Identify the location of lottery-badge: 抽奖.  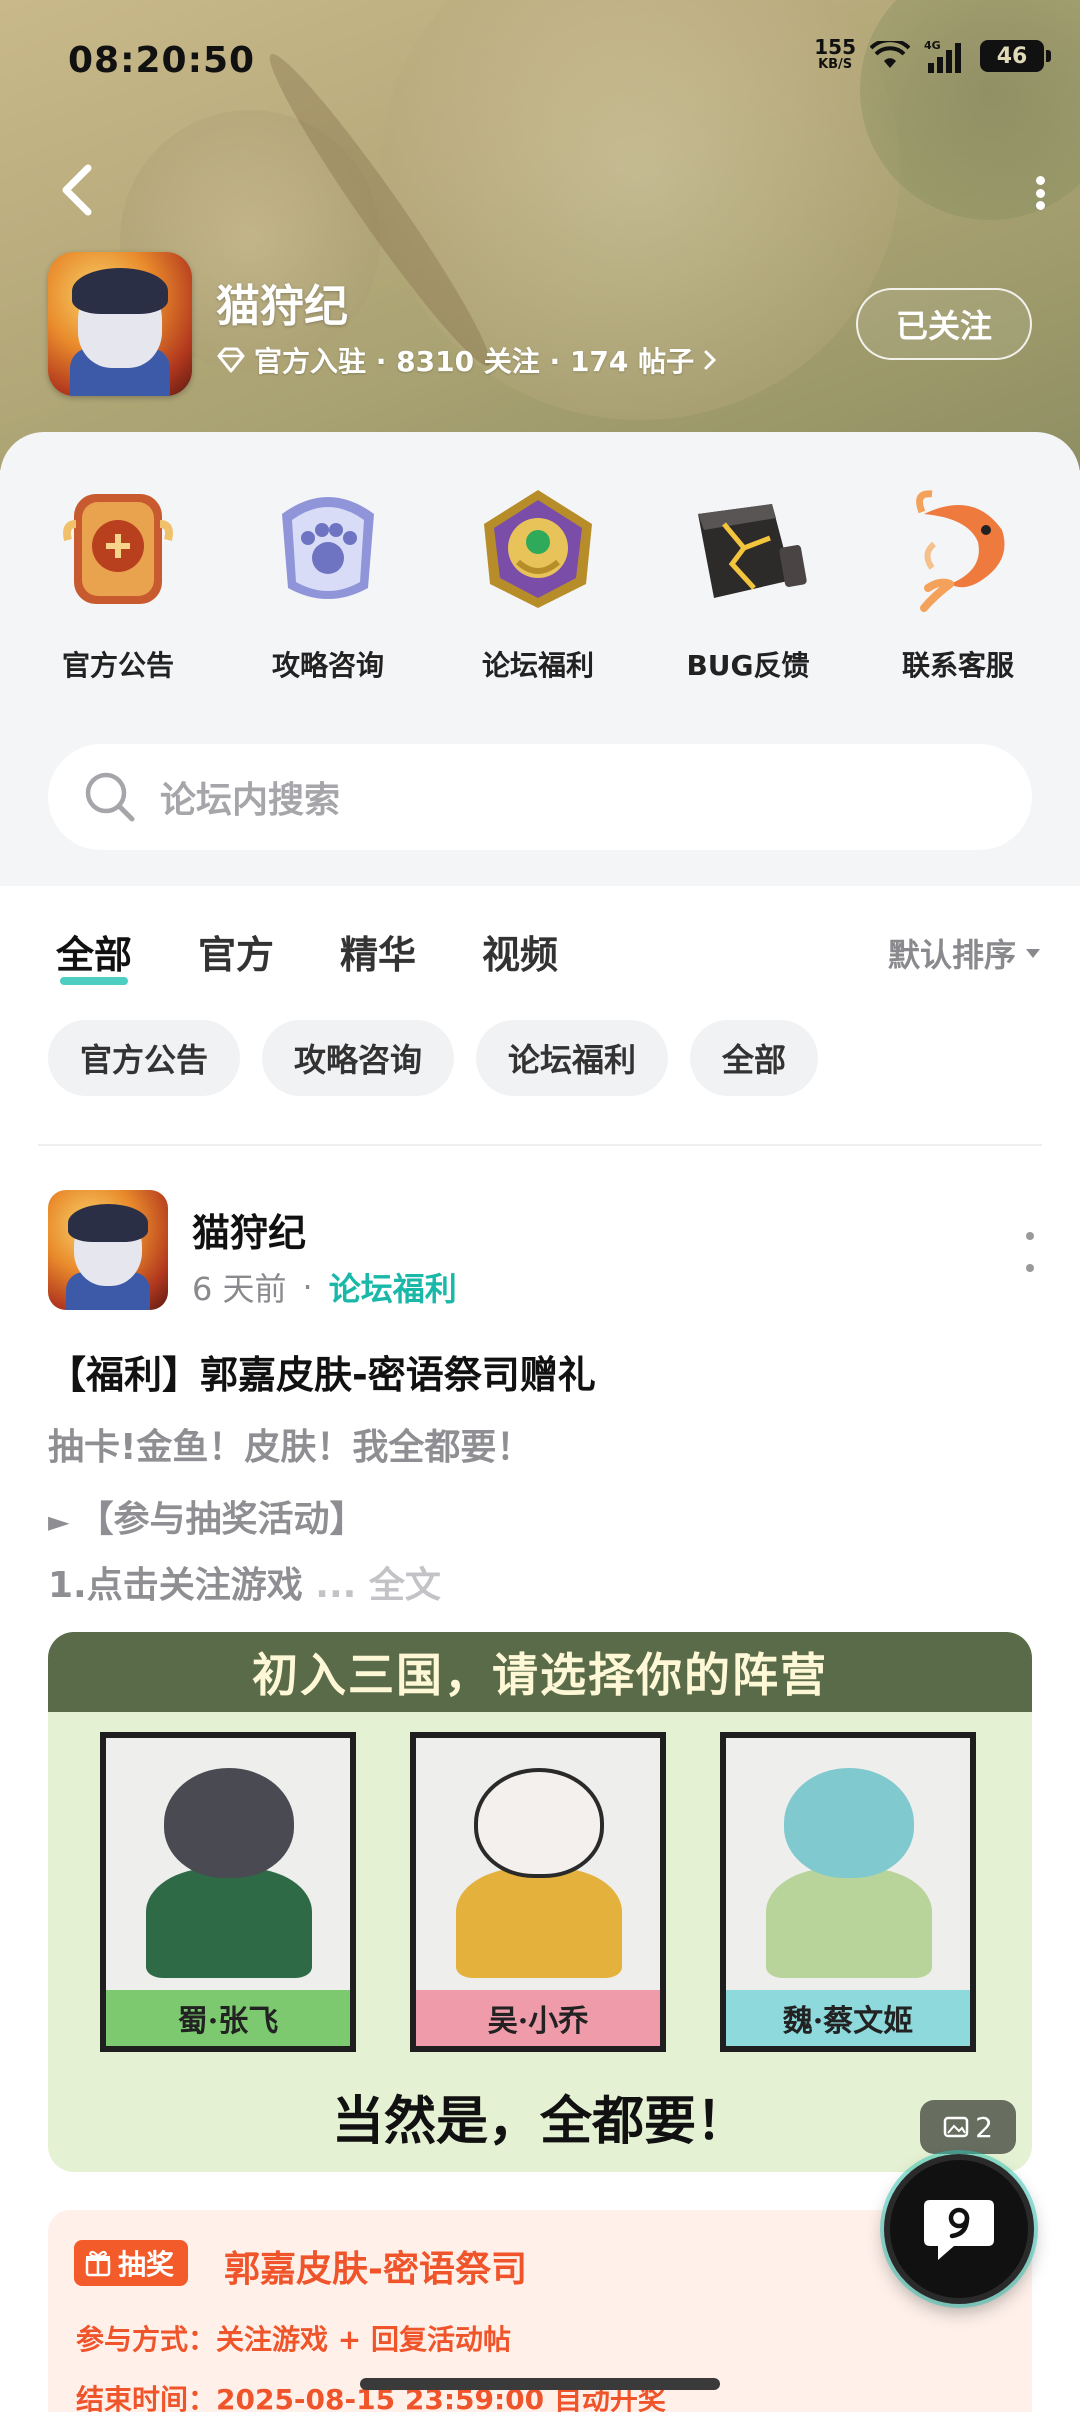
(131, 2263).